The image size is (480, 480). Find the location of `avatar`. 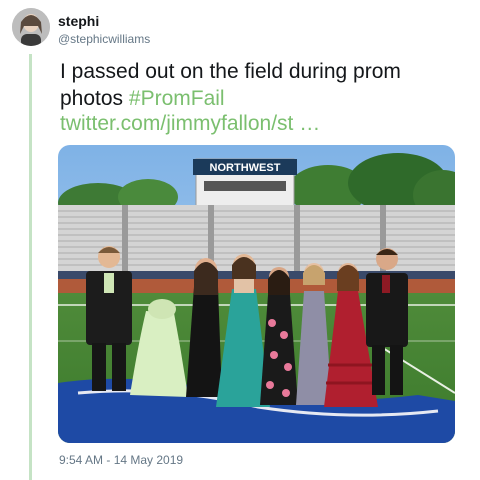

avatar is located at coordinates (31, 27).